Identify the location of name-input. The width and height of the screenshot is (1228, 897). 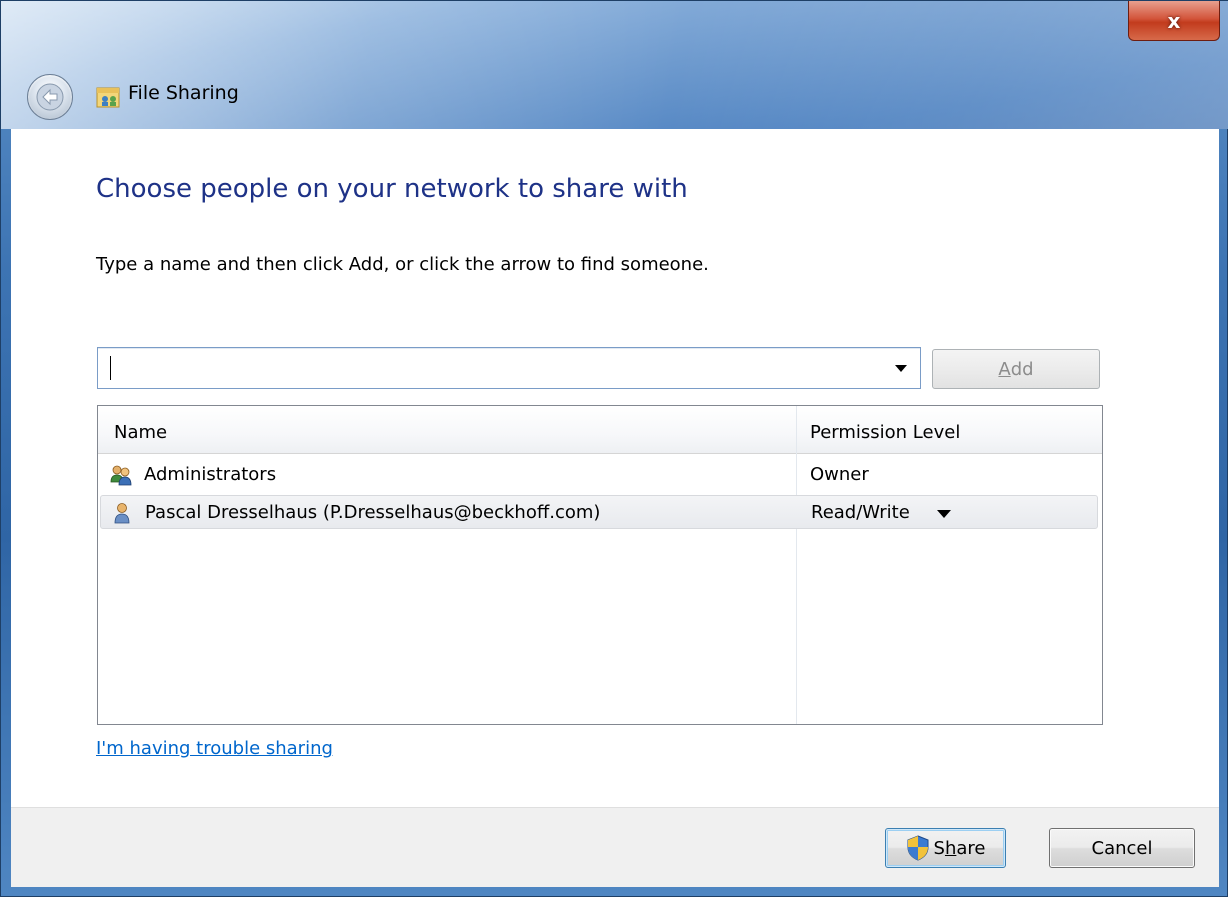
(494, 368).